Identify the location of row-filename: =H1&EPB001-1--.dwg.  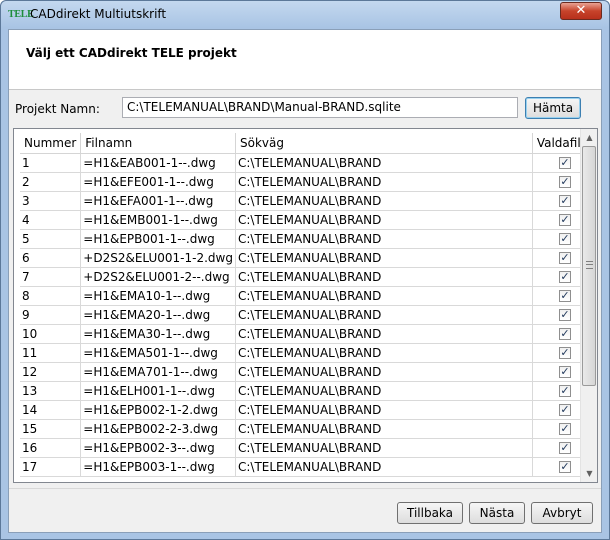
(158, 239).